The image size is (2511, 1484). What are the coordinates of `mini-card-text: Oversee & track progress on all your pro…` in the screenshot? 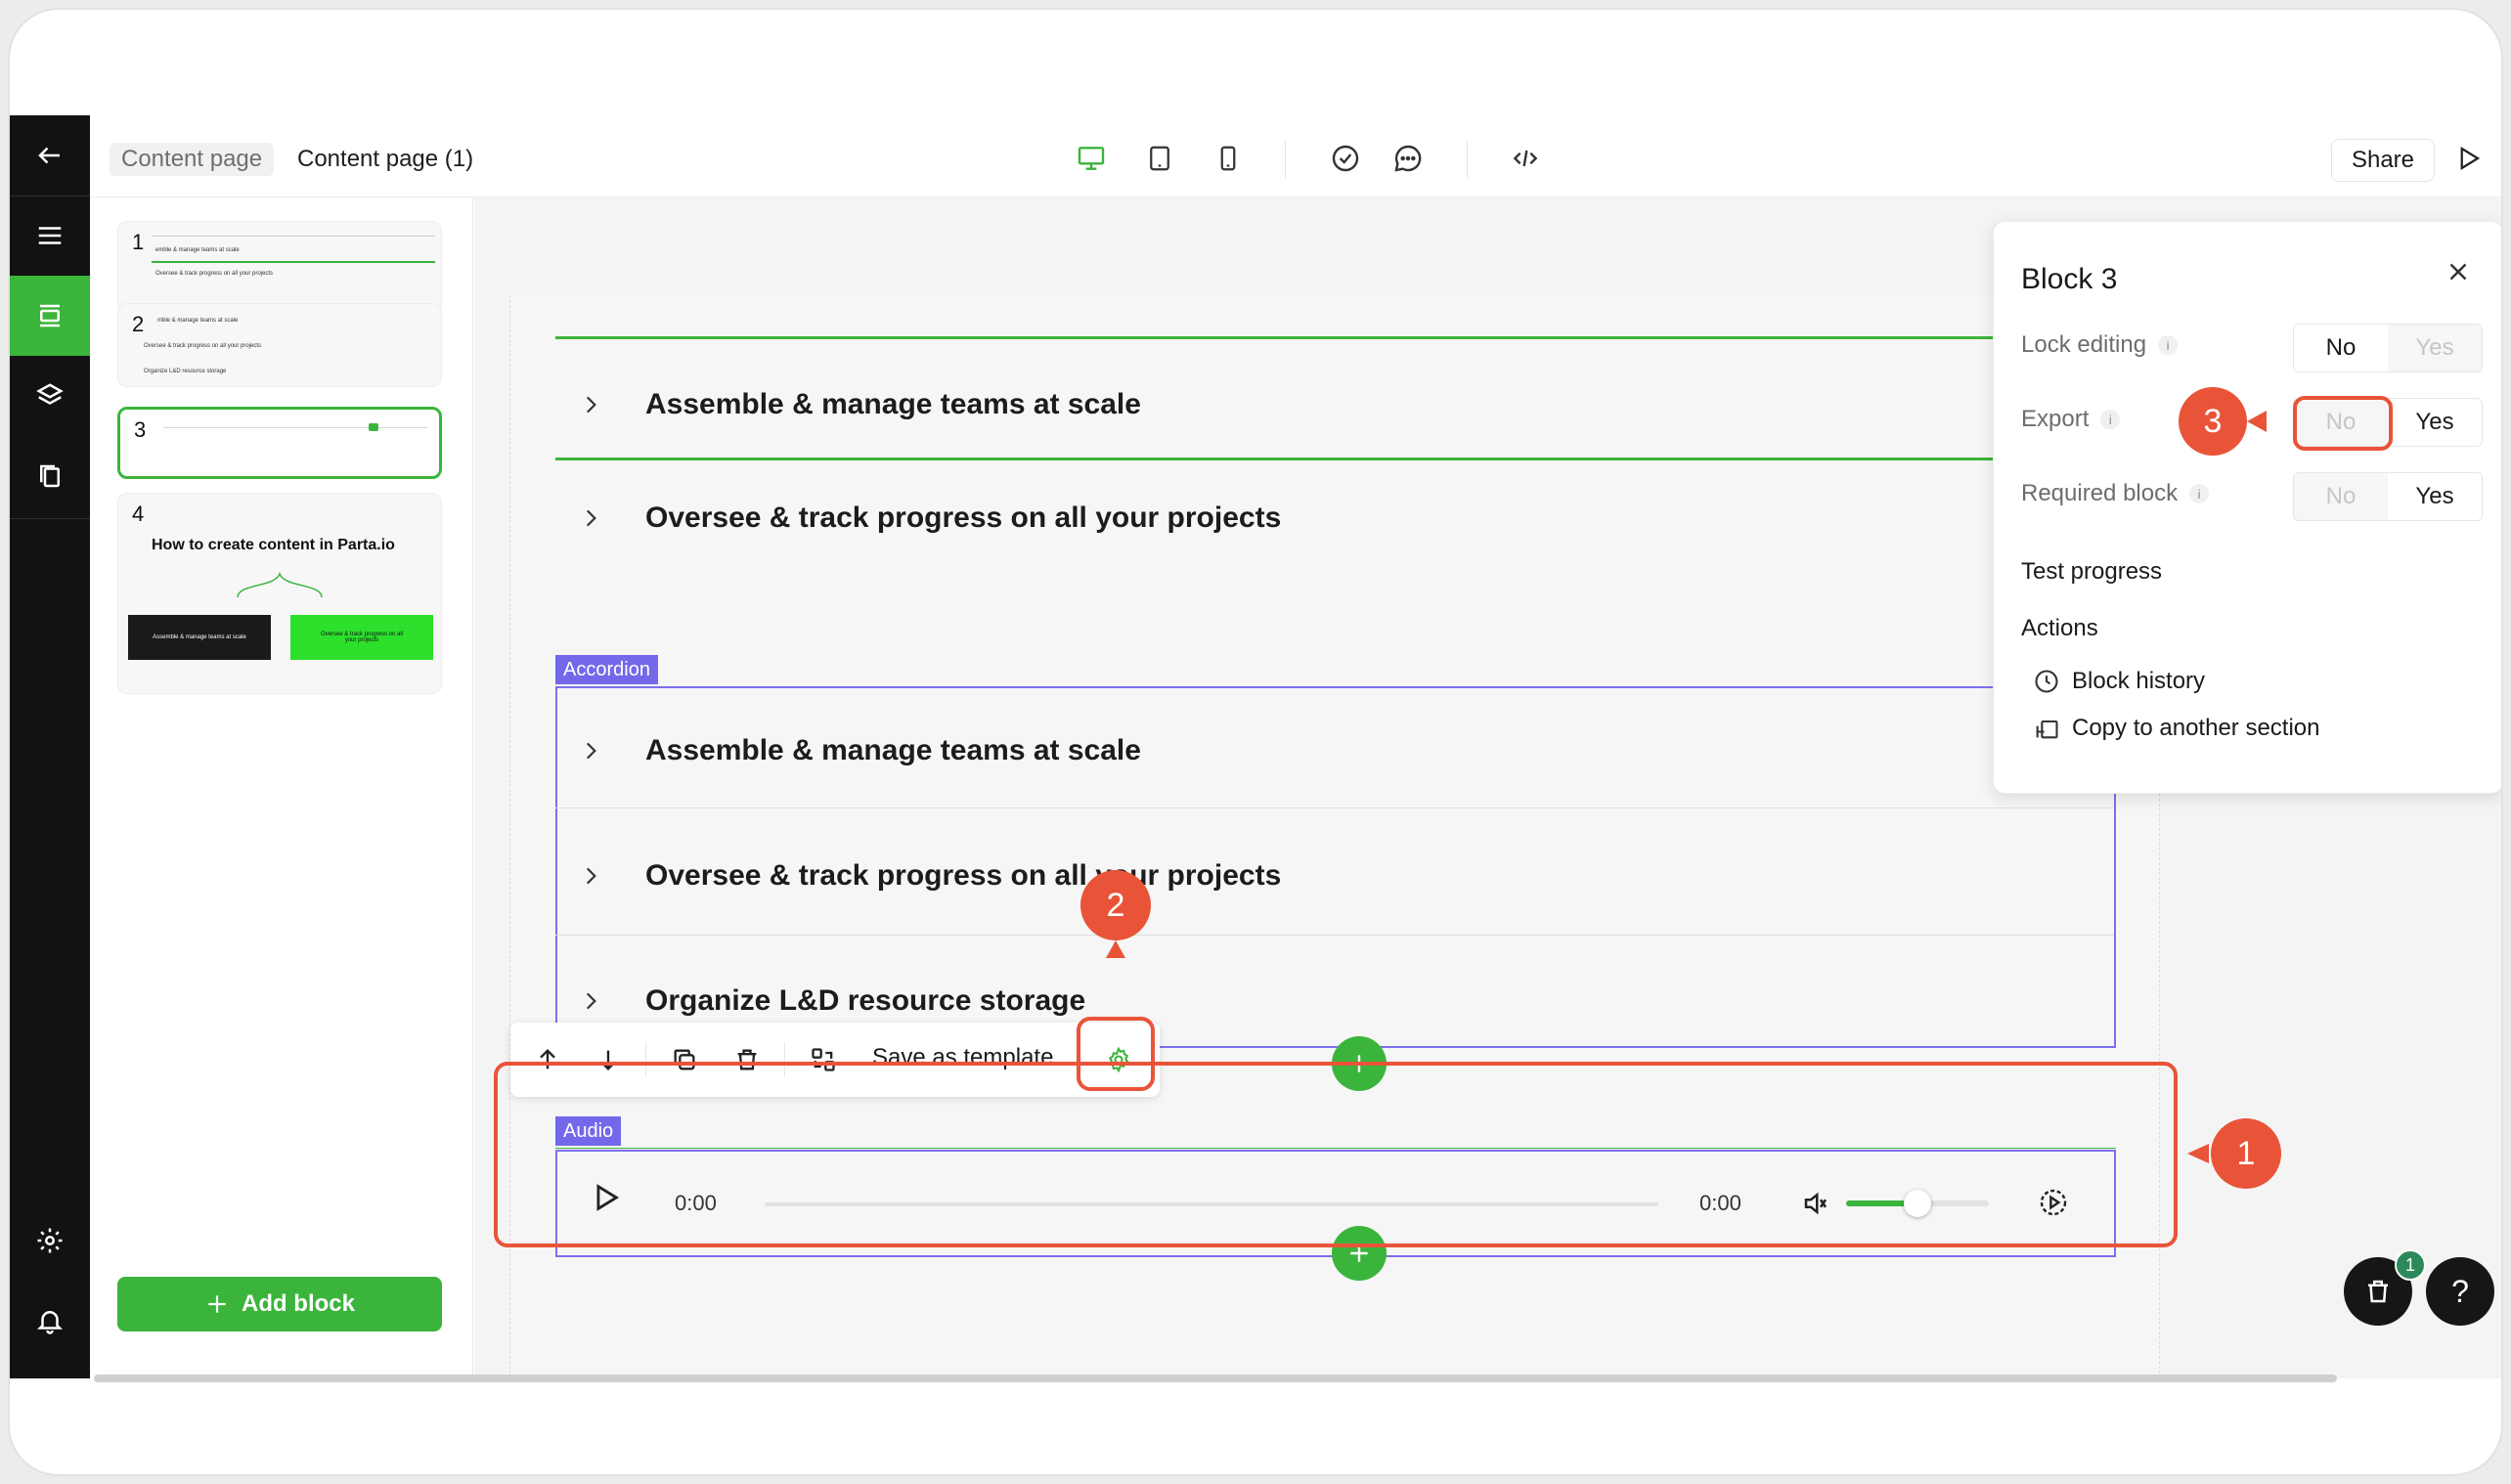 It's located at (362, 637).